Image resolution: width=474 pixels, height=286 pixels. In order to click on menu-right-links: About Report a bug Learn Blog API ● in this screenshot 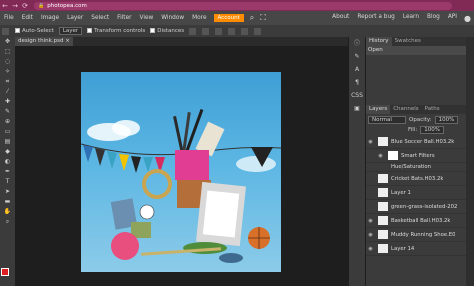, I will do `click(401, 18)`.